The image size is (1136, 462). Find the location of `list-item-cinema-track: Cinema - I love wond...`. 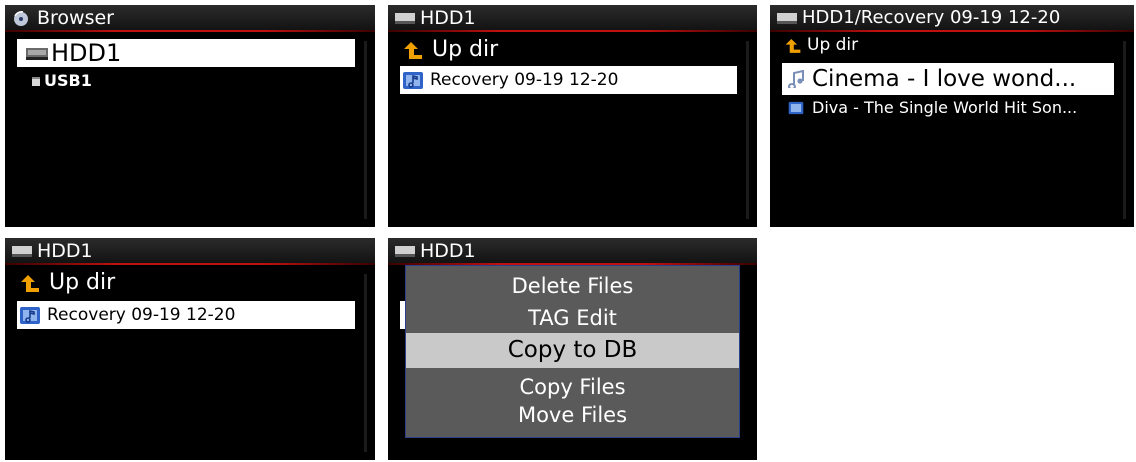

list-item-cinema-track: Cinema - I love wond... is located at coordinates (948, 79).